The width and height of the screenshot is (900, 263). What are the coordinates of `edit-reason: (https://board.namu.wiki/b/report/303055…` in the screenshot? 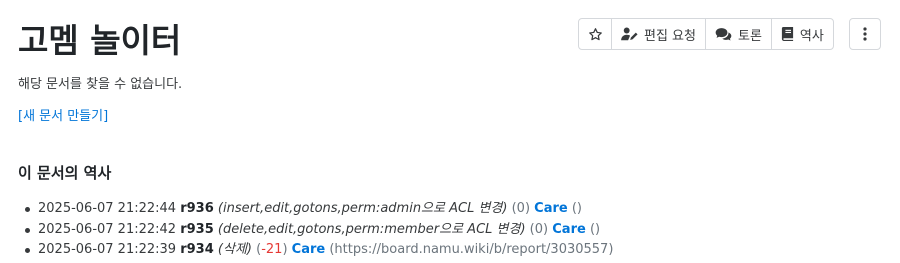 It's located at (471, 249).